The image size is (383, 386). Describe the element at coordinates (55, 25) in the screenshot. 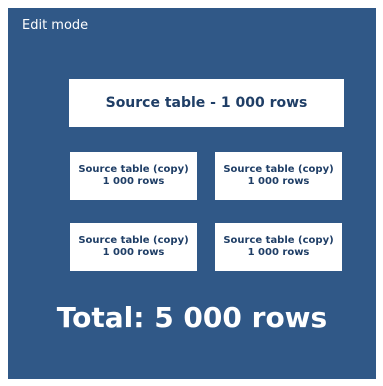

I see `mode-label: Edit mode` at that location.